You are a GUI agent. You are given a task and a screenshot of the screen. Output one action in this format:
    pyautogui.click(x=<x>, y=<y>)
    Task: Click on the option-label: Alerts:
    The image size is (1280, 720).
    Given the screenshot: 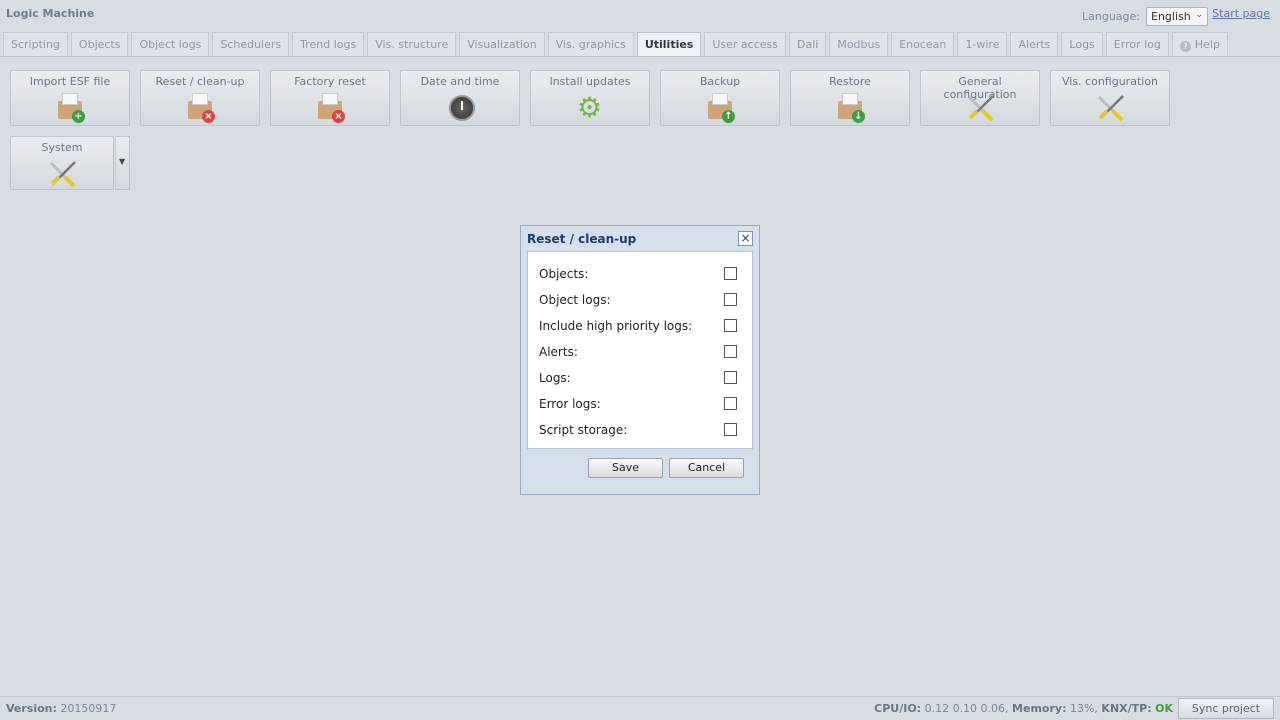 What is the action you would take?
    pyautogui.click(x=558, y=352)
    